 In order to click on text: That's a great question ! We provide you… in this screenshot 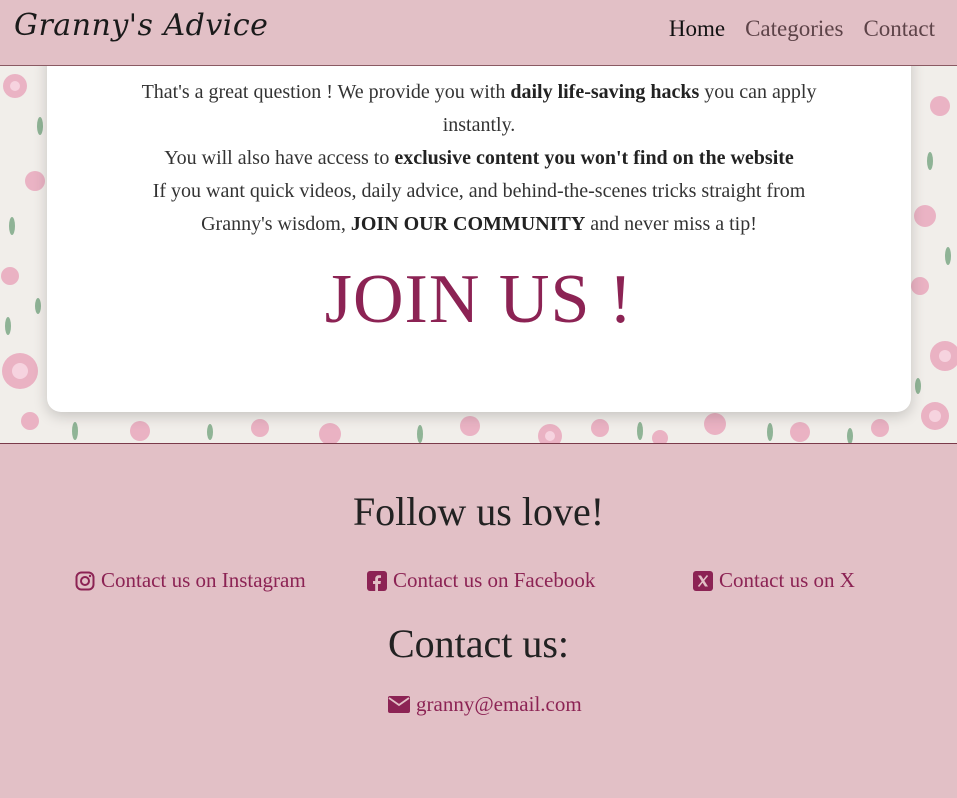, I will do `click(326, 92)`.